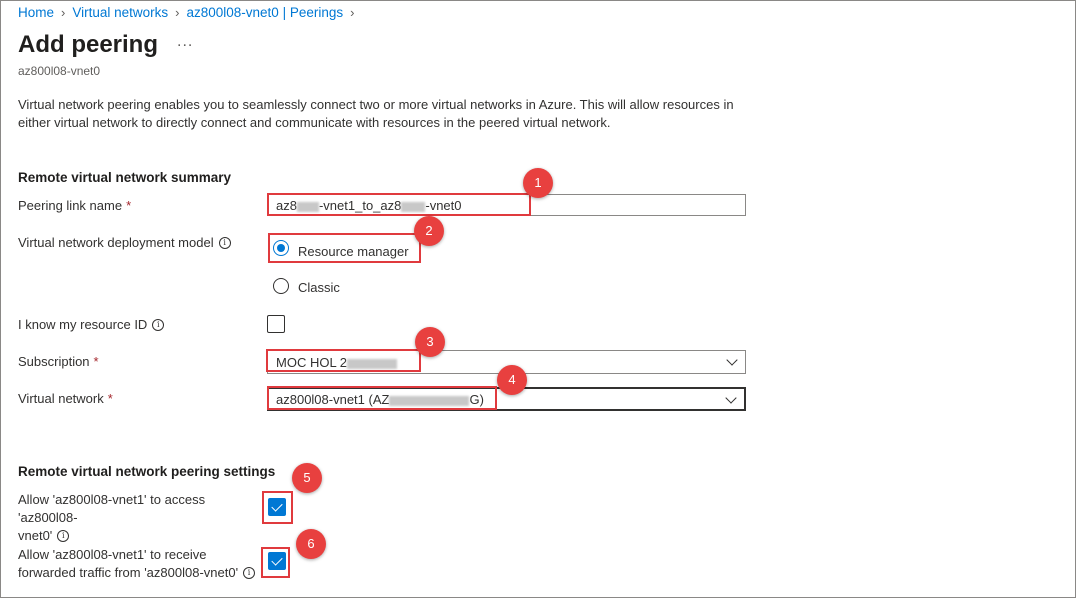 This screenshot has width=1076, height=598. Describe the element at coordinates (307, 478) in the screenshot. I see `step-badge-5: 5` at that location.